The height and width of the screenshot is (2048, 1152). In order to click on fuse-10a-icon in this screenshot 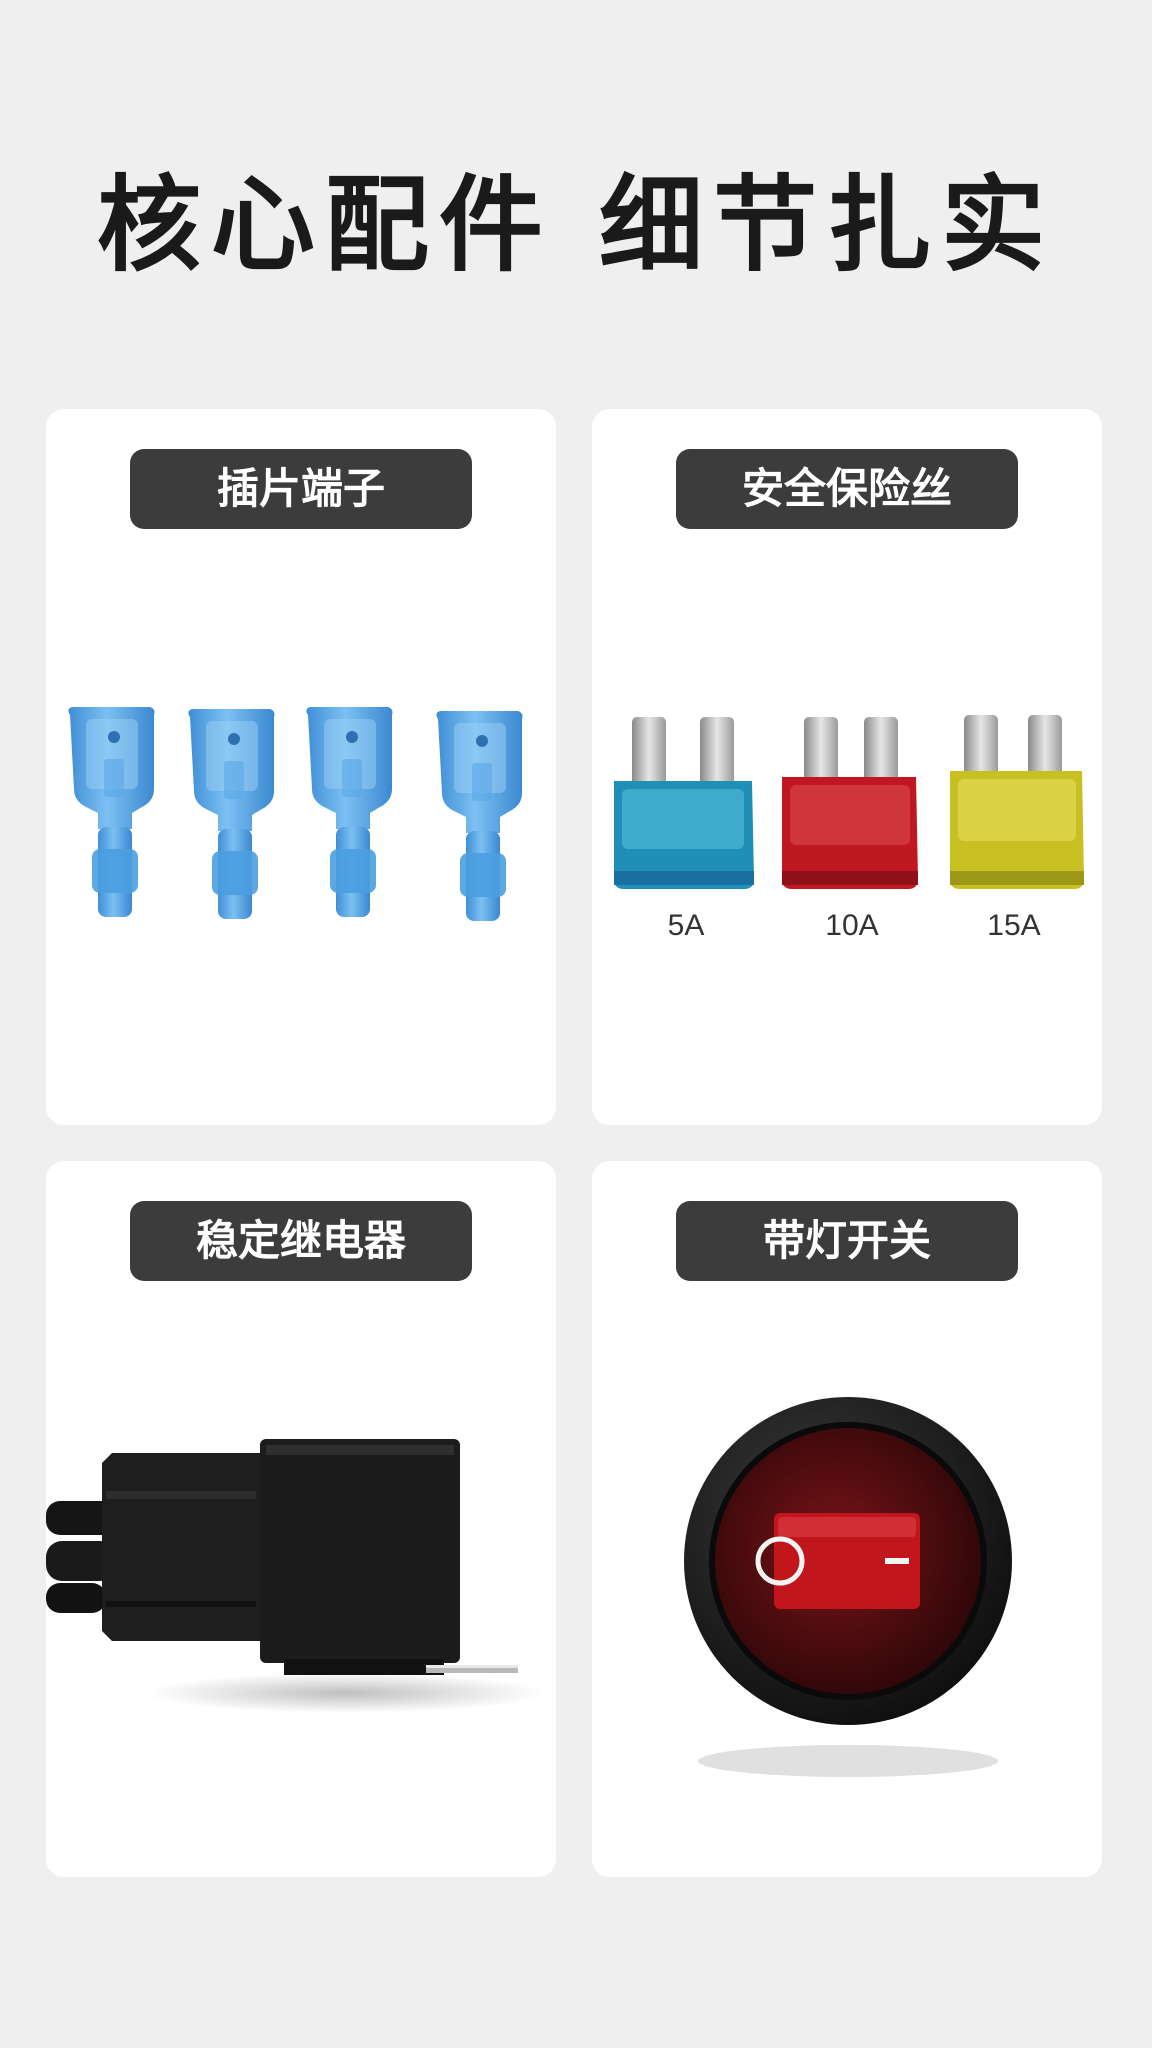, I will do `click(850, 803)`.